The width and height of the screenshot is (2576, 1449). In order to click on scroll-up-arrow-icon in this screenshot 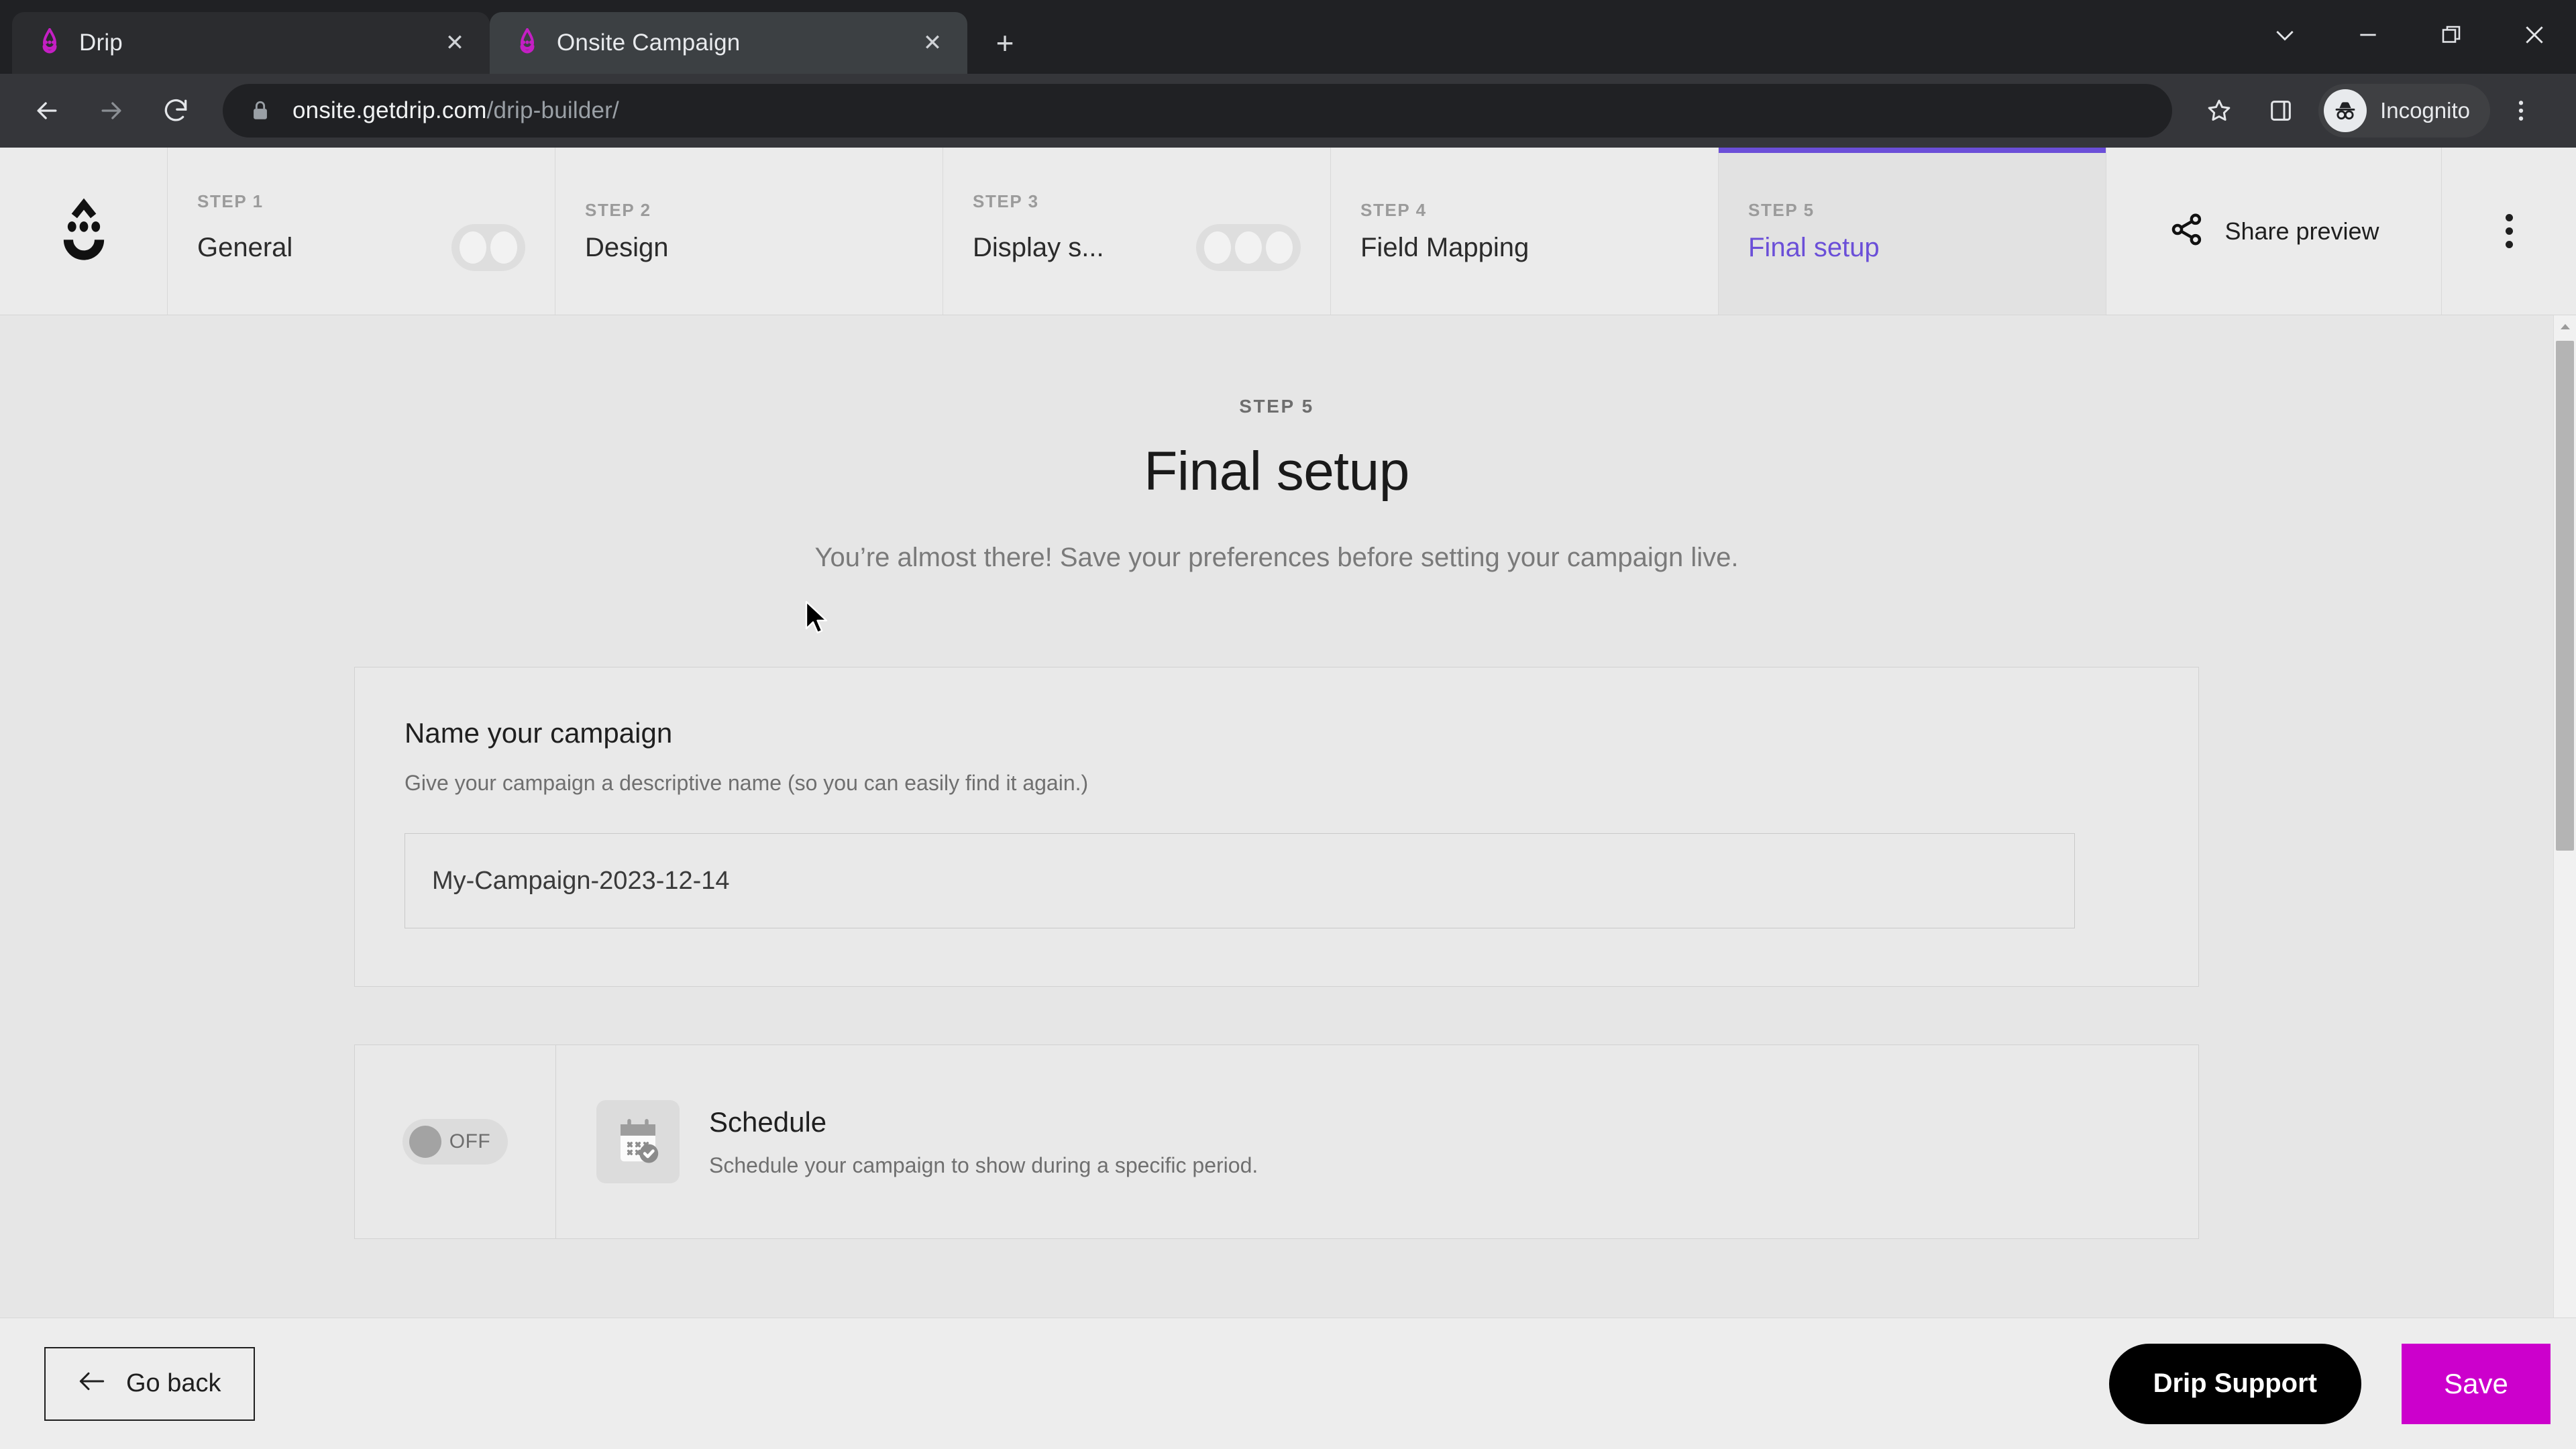, I will do `click(2565, 326)`.